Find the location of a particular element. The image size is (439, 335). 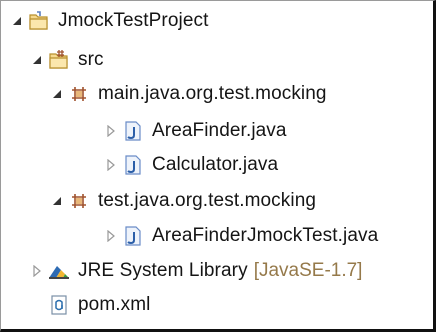

tree-item-main-package: main.java.org.test.mocking is located at coordinates (187, 94).